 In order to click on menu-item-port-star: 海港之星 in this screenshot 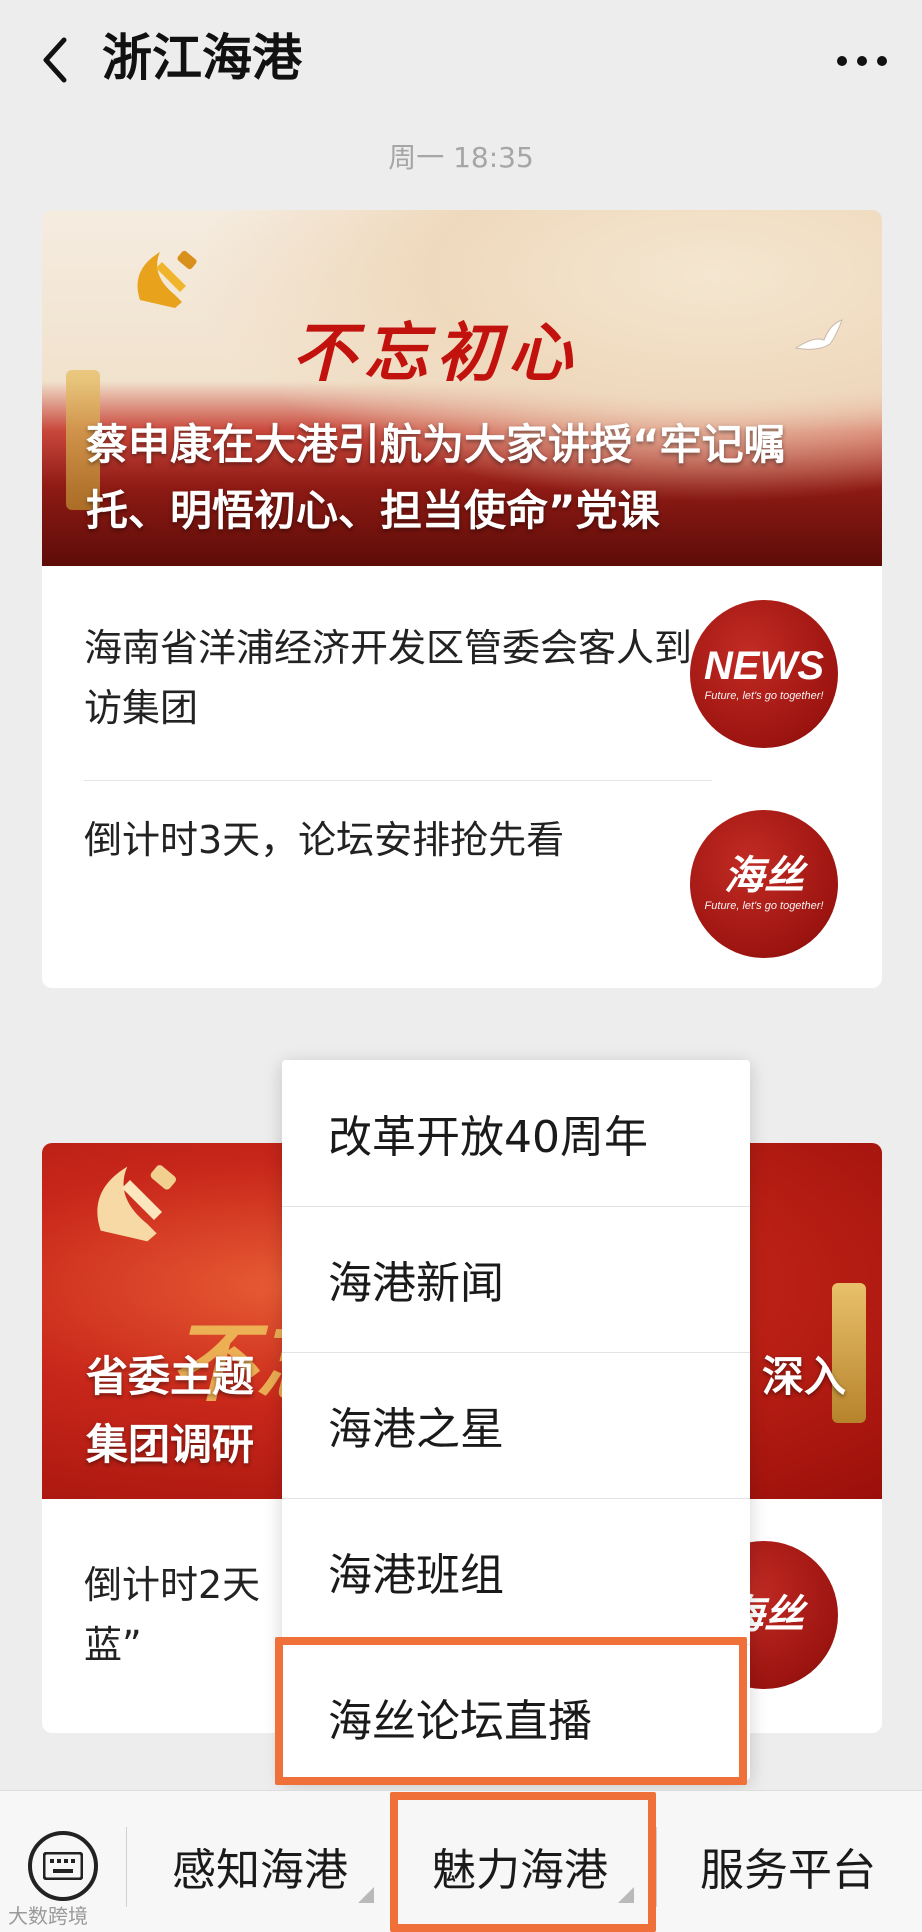, I will do `click(516, 1425)`.